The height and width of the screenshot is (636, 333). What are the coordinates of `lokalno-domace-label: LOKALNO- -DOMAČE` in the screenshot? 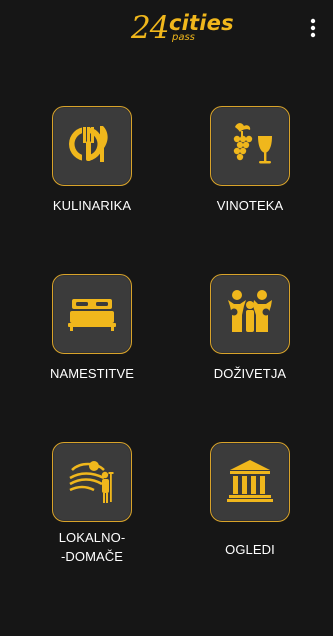 It's located at (92, 547).